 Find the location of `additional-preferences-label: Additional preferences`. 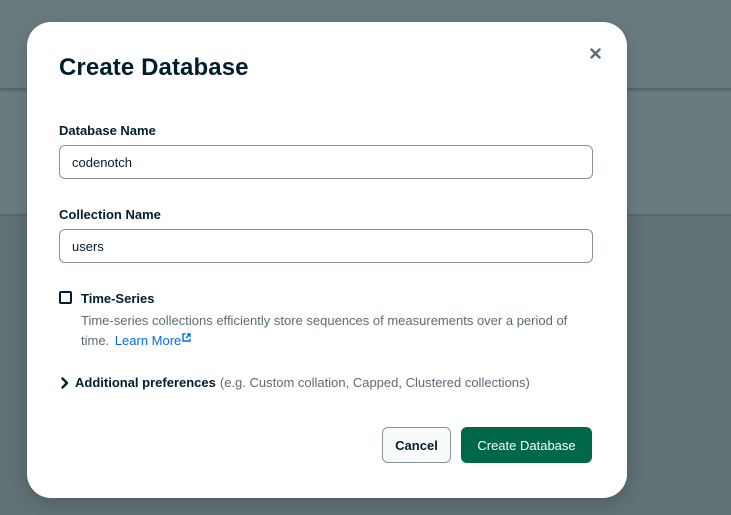

additional-preferences-label: Additional preferences is located at coordinates (145, 382).